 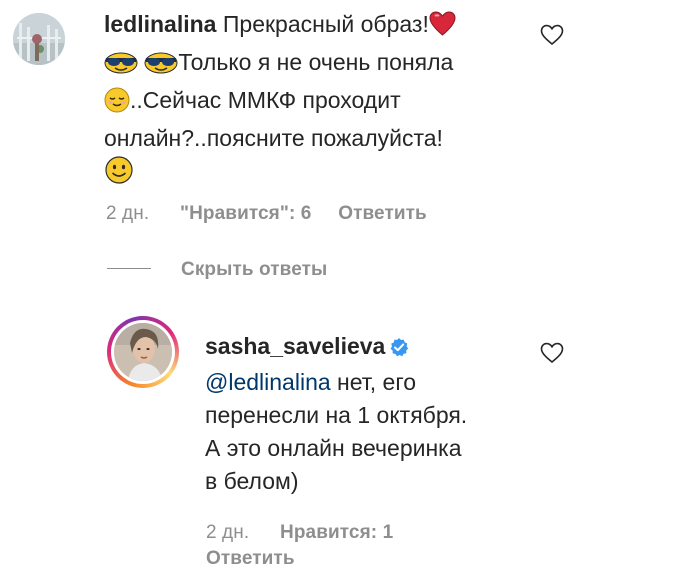 I want to click on avatar-sasha-savelieva, so click(x=143, y=352).